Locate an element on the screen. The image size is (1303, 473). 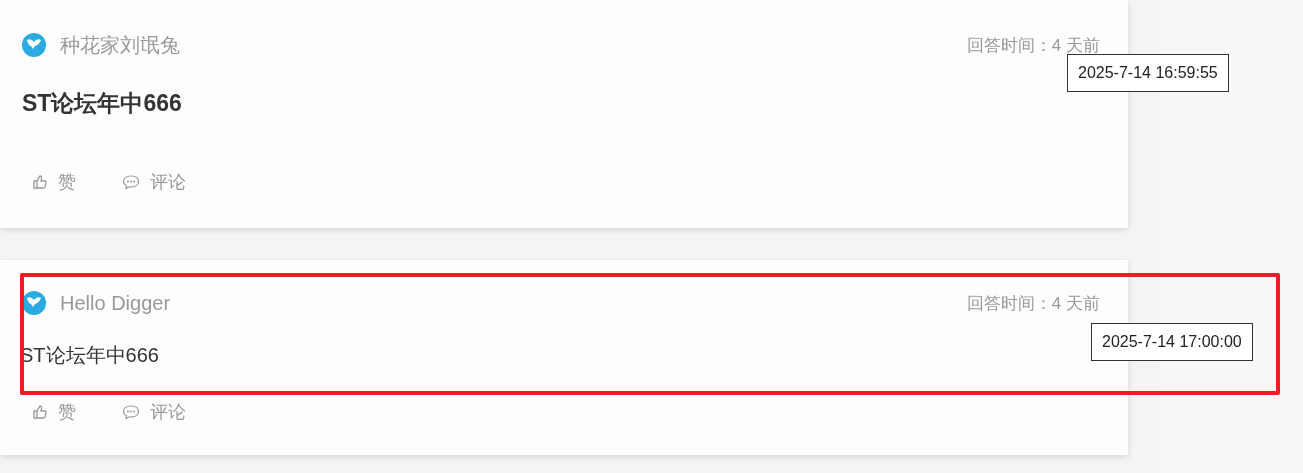
date-tooltip: 2025-7-14 16:59:55 is located at coordinates (1148, 73).